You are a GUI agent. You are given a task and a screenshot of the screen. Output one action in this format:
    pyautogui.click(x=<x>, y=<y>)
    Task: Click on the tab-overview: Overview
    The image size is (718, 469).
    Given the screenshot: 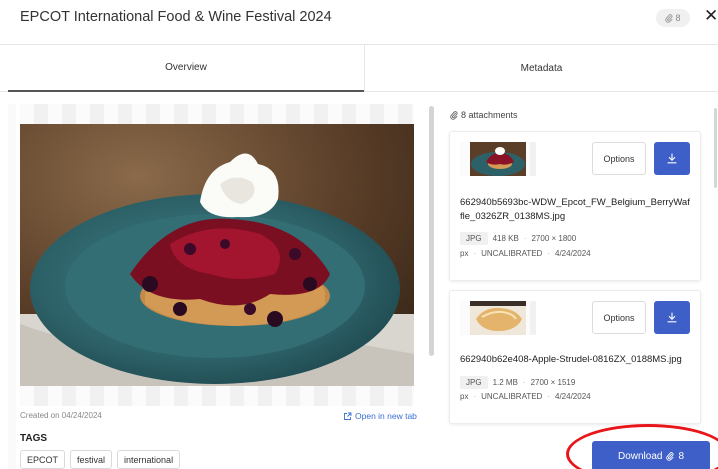 What is the action you would take?
    pyautogui.click(x=186, y=68)
    